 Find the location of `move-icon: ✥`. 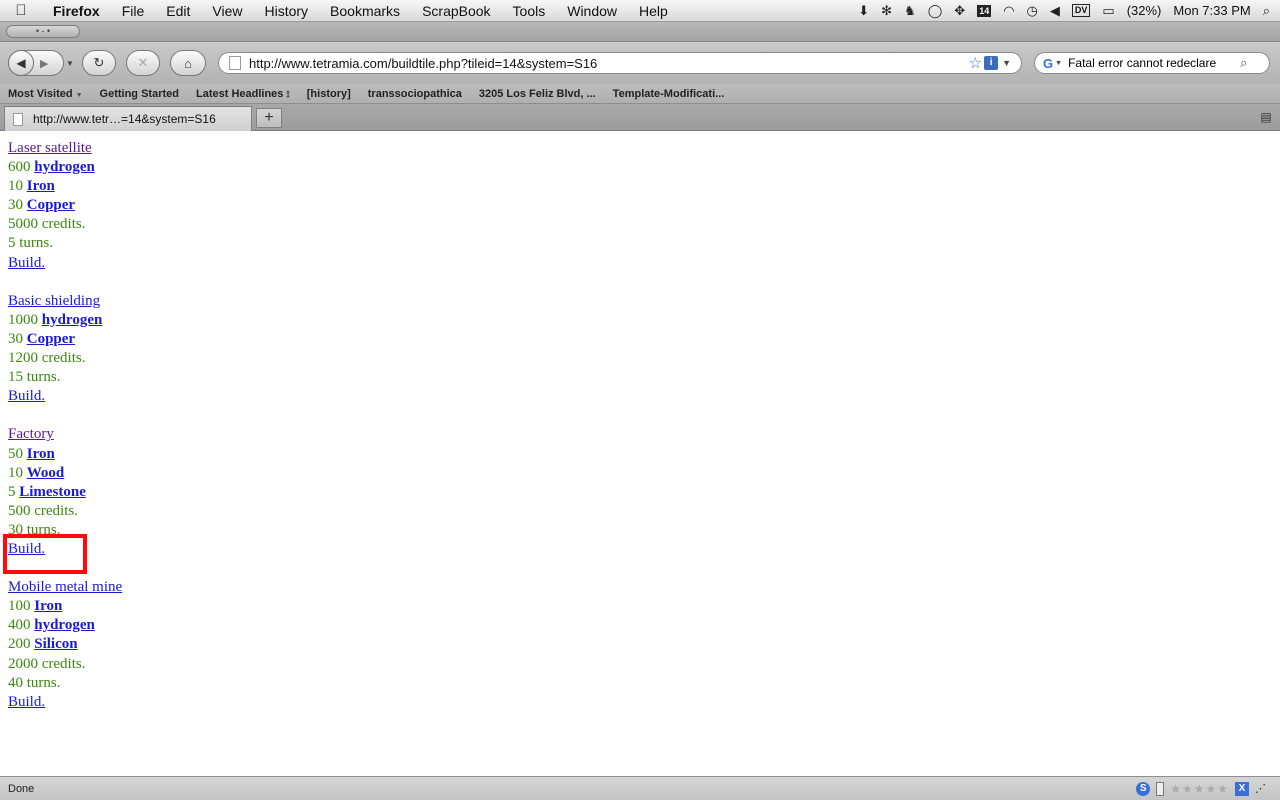

move-icon: ✥ is located at coordinates (959, 11).